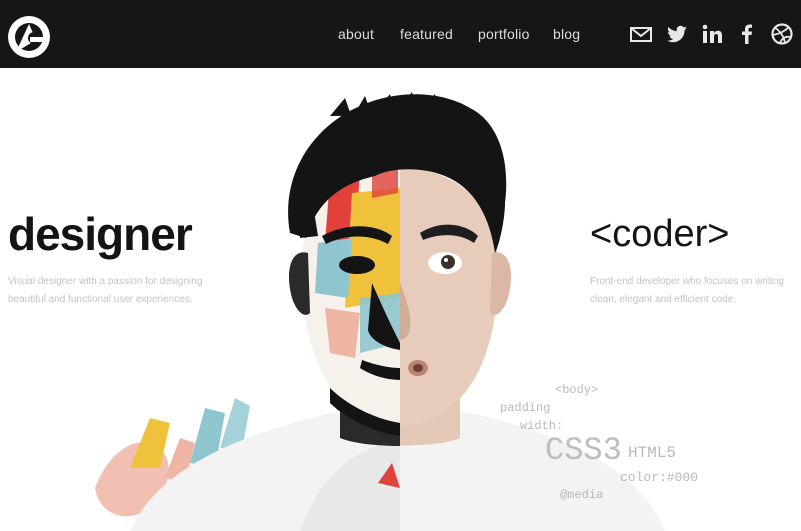  Describe the element at coordinates (504, 34) in the screenshot. I see `nav-portfolio: portfolio` at that location.